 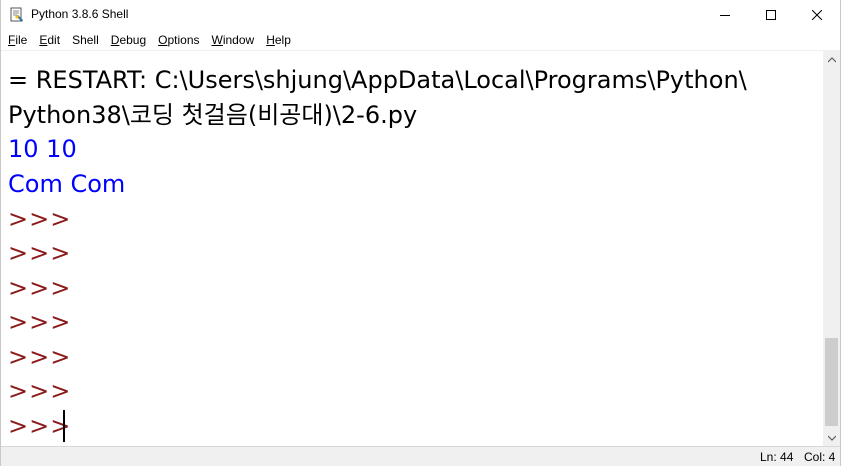 I want to click on scroll-up-icon, so click(x=831, y=59).